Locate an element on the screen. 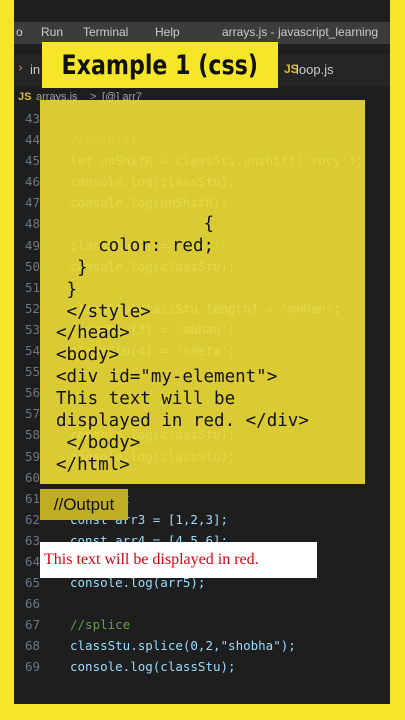 This screenshot has width=405, height=720. line-number: 43 is located at coordinates (32, 118).